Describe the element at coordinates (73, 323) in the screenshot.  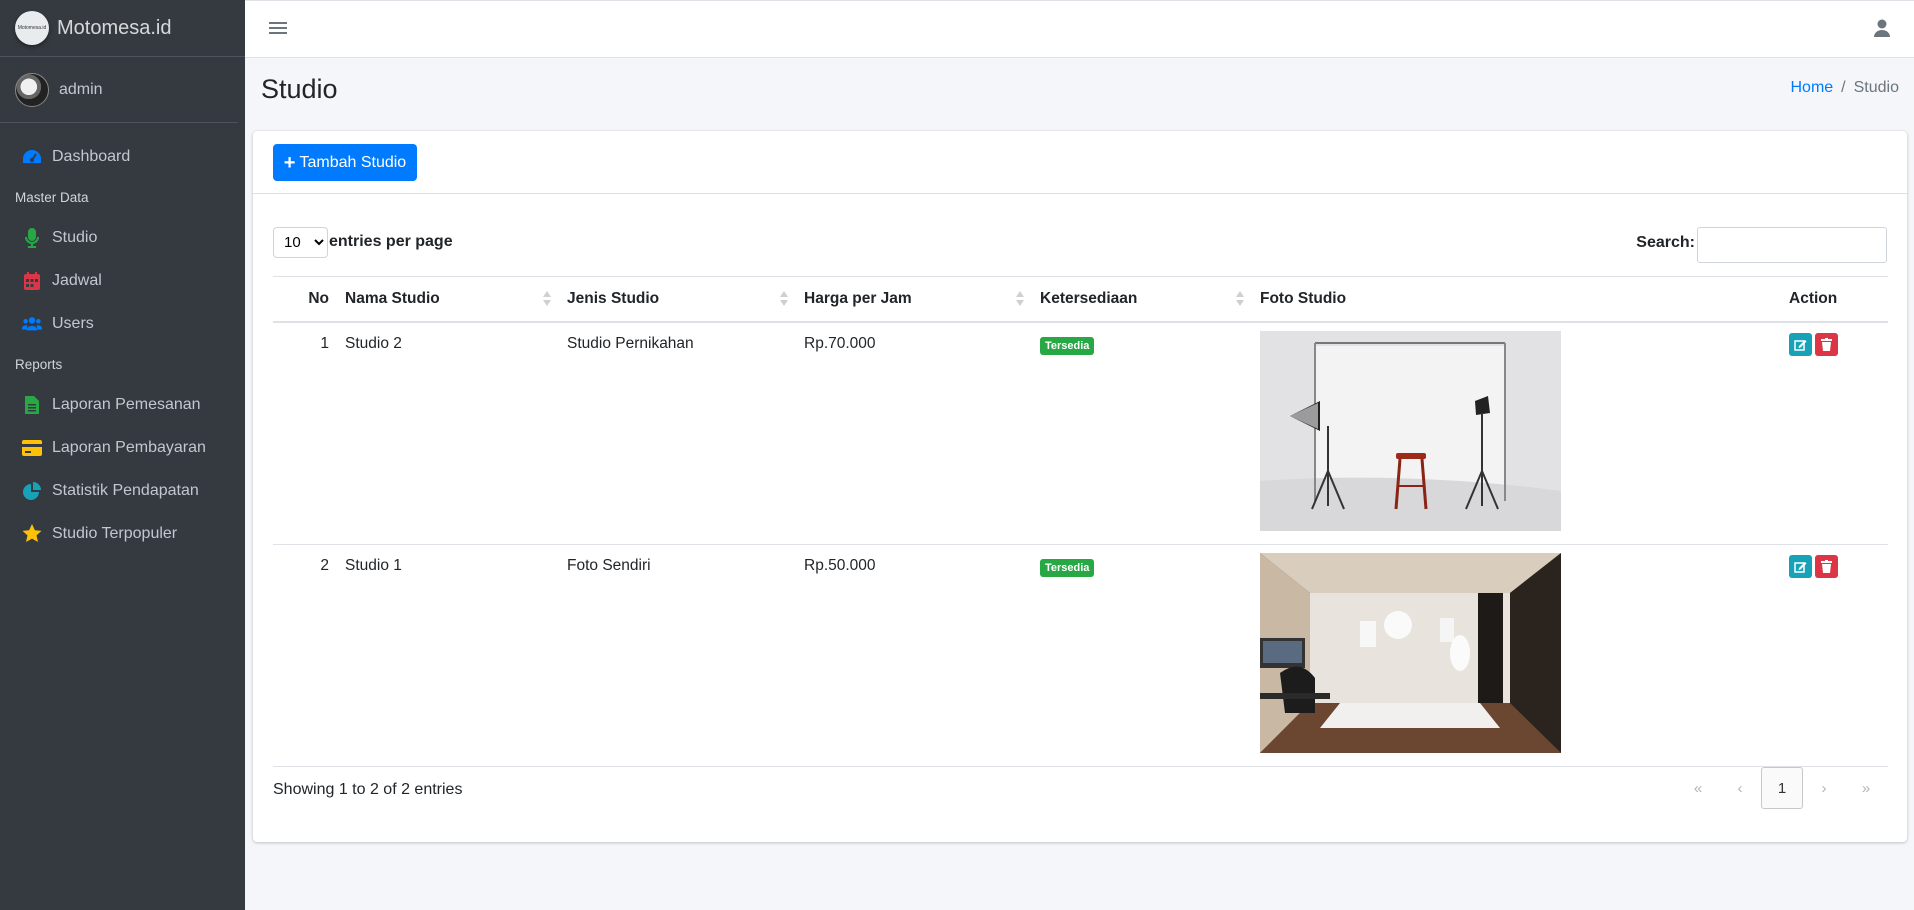
I see `sidebar-item-label: Users` at that location.